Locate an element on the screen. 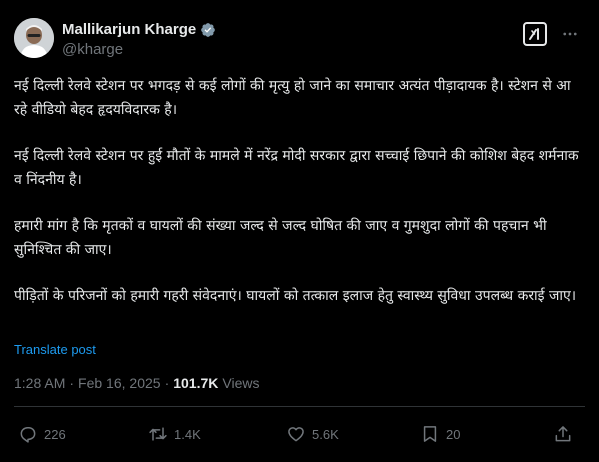  more-dots-icon is located at coordinates (570, 34).